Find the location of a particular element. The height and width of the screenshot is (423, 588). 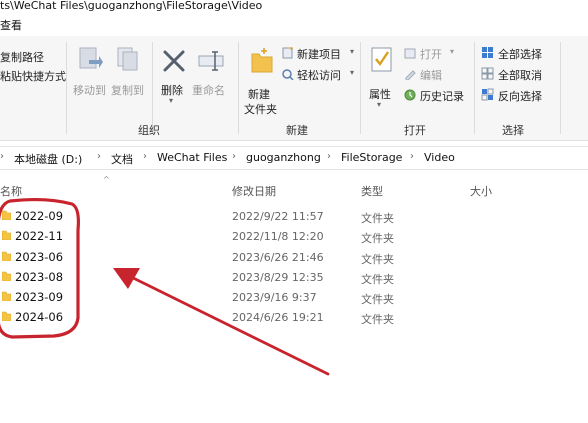

column-header-modified: 修改日期 is located at coordinates (254, 191).